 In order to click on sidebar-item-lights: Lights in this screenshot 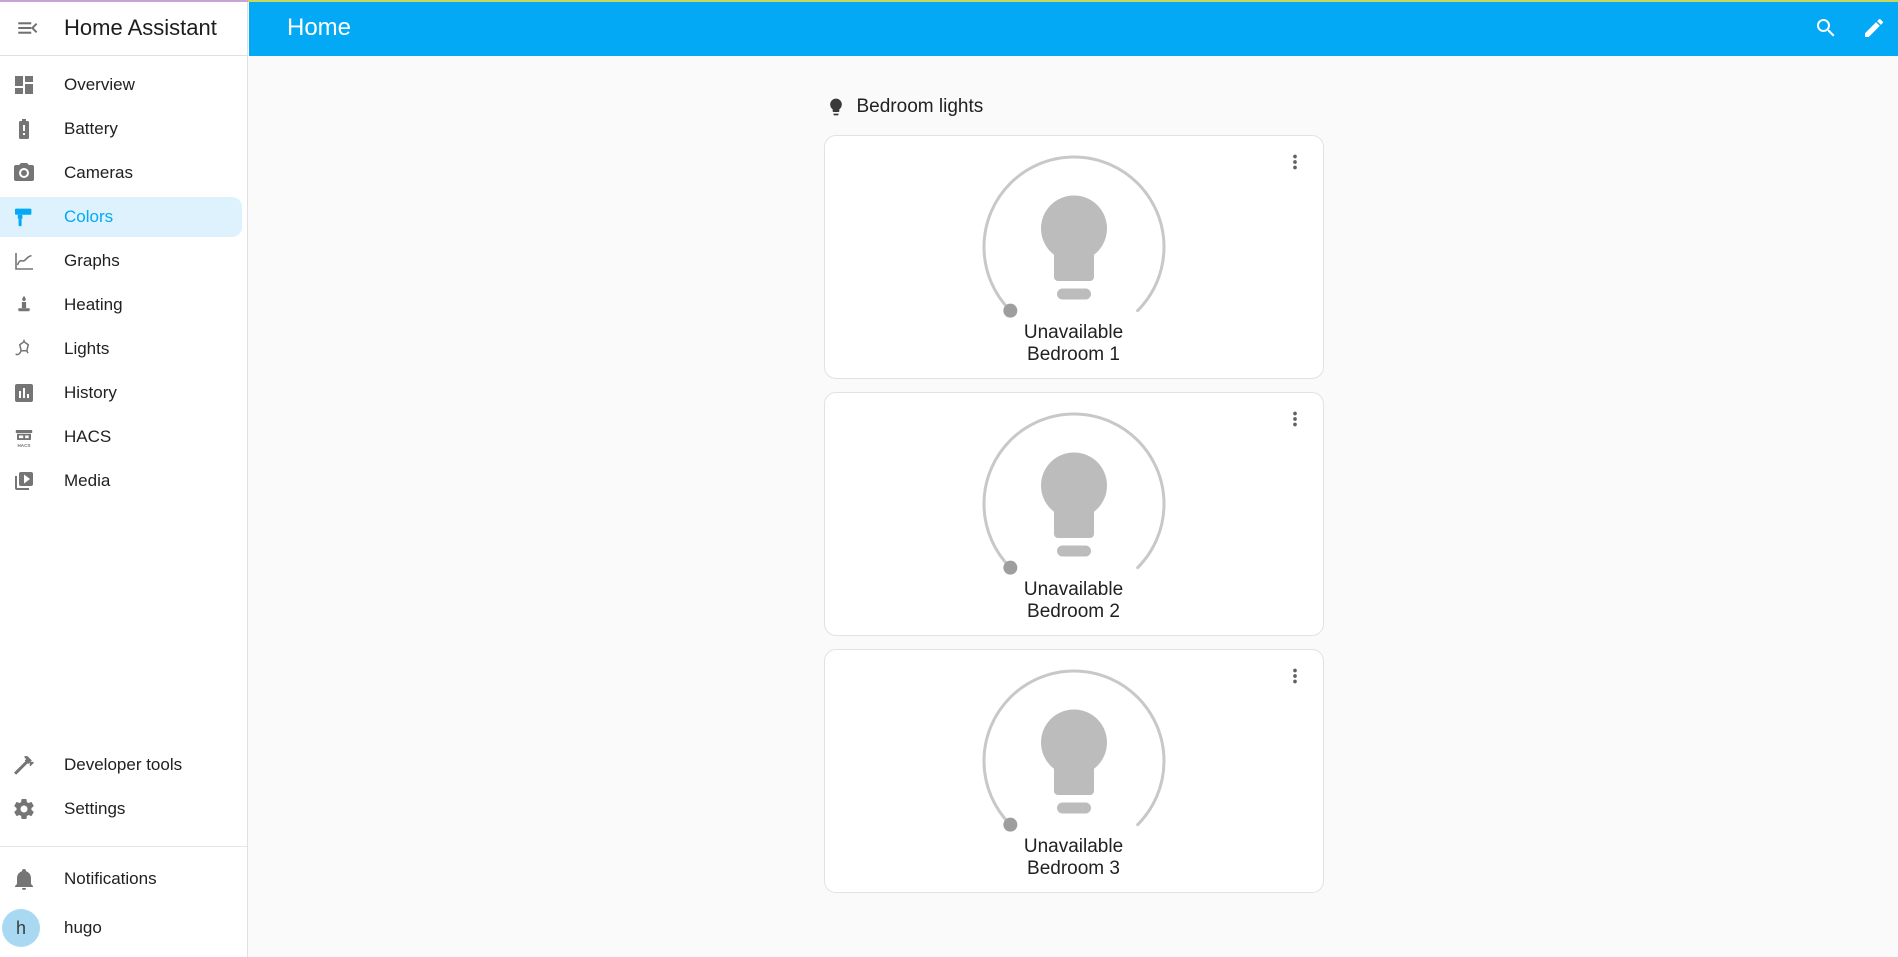, I will do `click(121, 349)`.